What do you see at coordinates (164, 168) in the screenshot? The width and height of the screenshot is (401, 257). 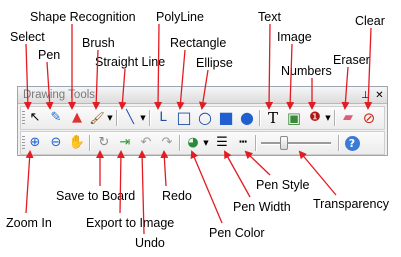 I see `arrow-redo` at bounding box center [164, 168].